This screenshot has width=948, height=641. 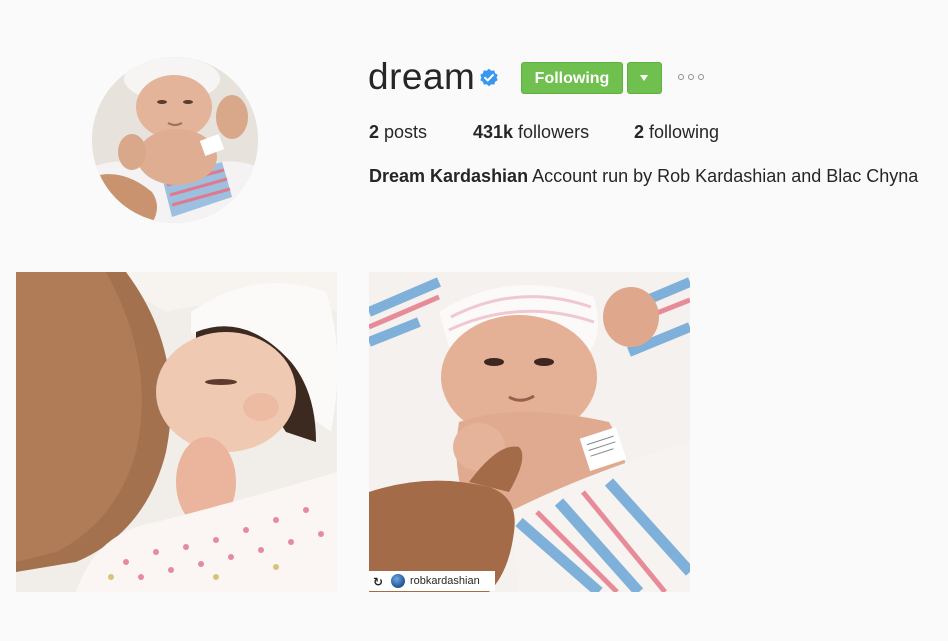 I want to click on avatar-image, so click(x=175, y=140).